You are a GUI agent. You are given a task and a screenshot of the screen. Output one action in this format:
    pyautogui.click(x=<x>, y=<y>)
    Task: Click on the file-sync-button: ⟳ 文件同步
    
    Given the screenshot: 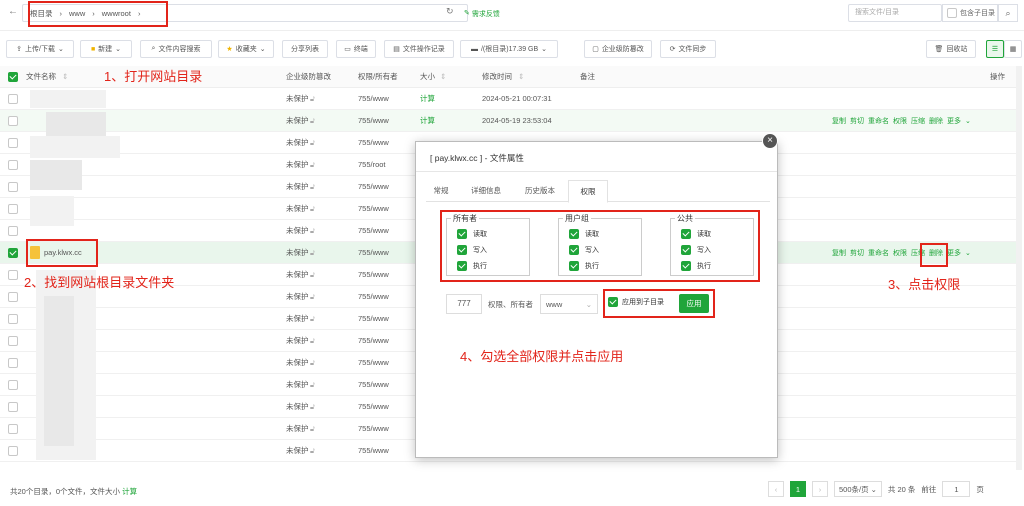 What is the action you would take?
    pyautogui.click(x=688, y=49)
    